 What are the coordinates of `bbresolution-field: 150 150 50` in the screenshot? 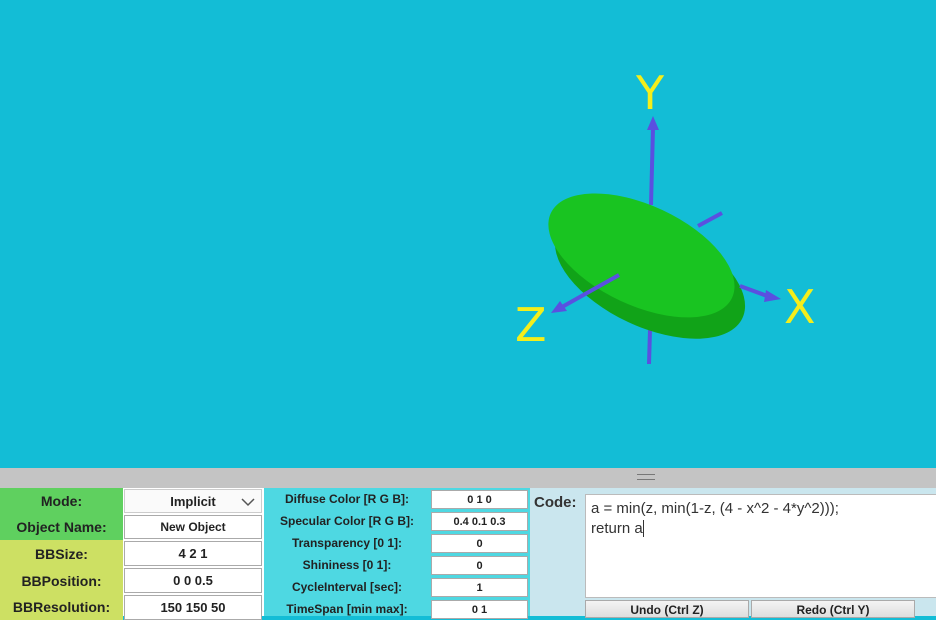 It's located at (193, 607).